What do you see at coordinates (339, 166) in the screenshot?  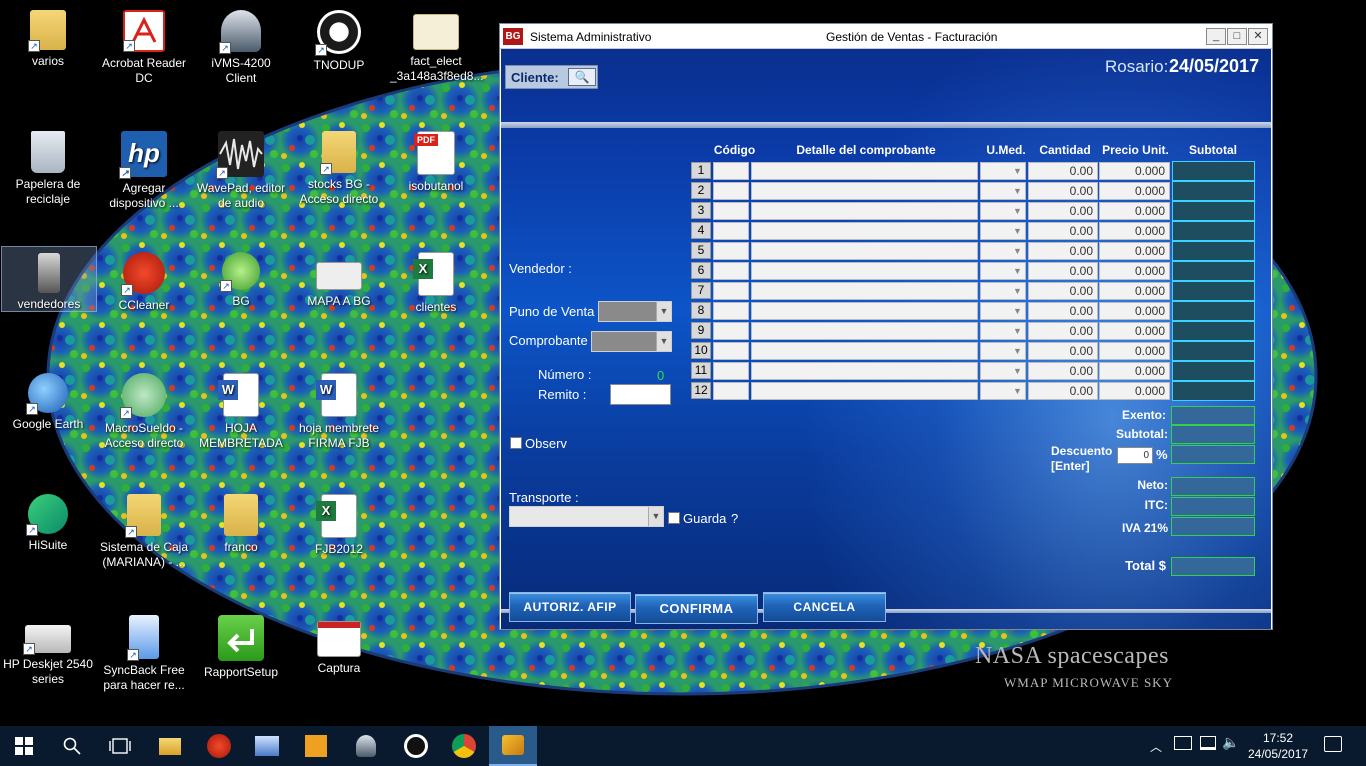 I see `desktop-icon-stocks-bg: ↗ stocks BG - Acceso directo` at bounding box center [339, 166].